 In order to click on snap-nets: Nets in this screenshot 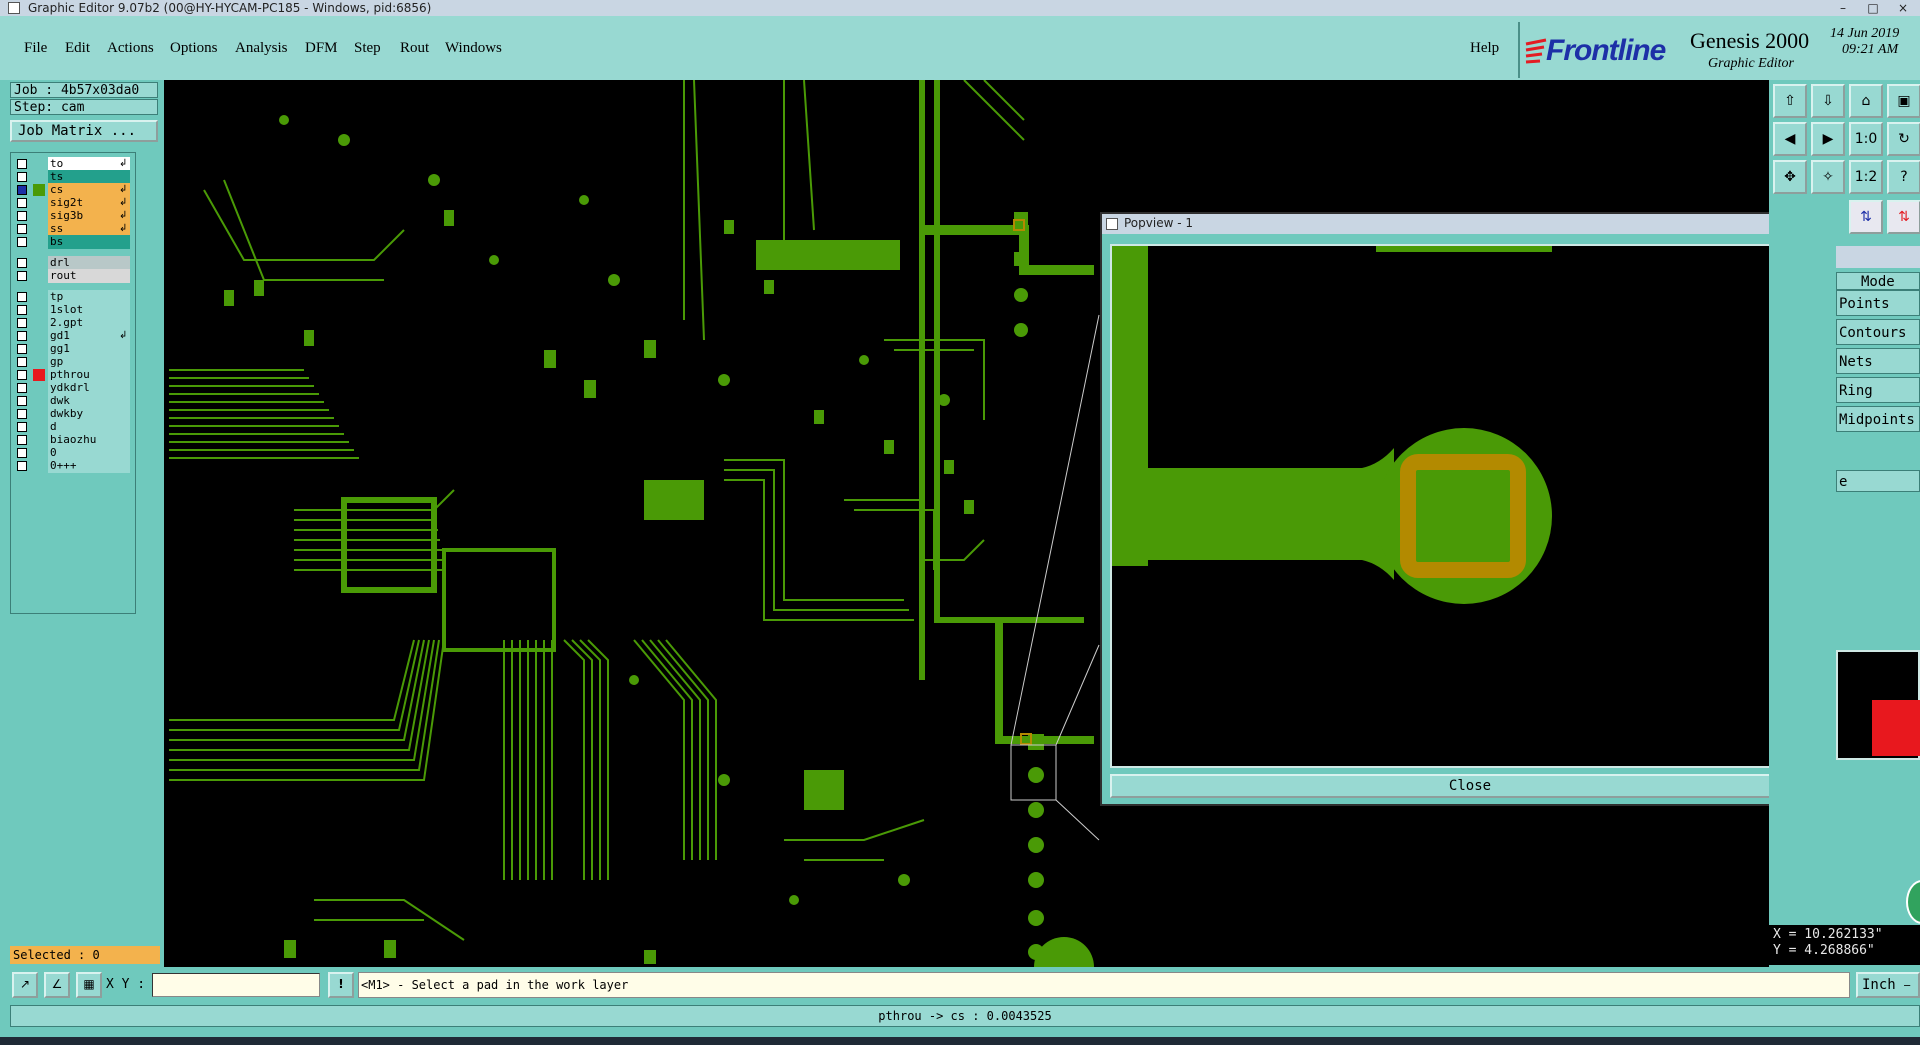, I will do `click(1878, 361)`.